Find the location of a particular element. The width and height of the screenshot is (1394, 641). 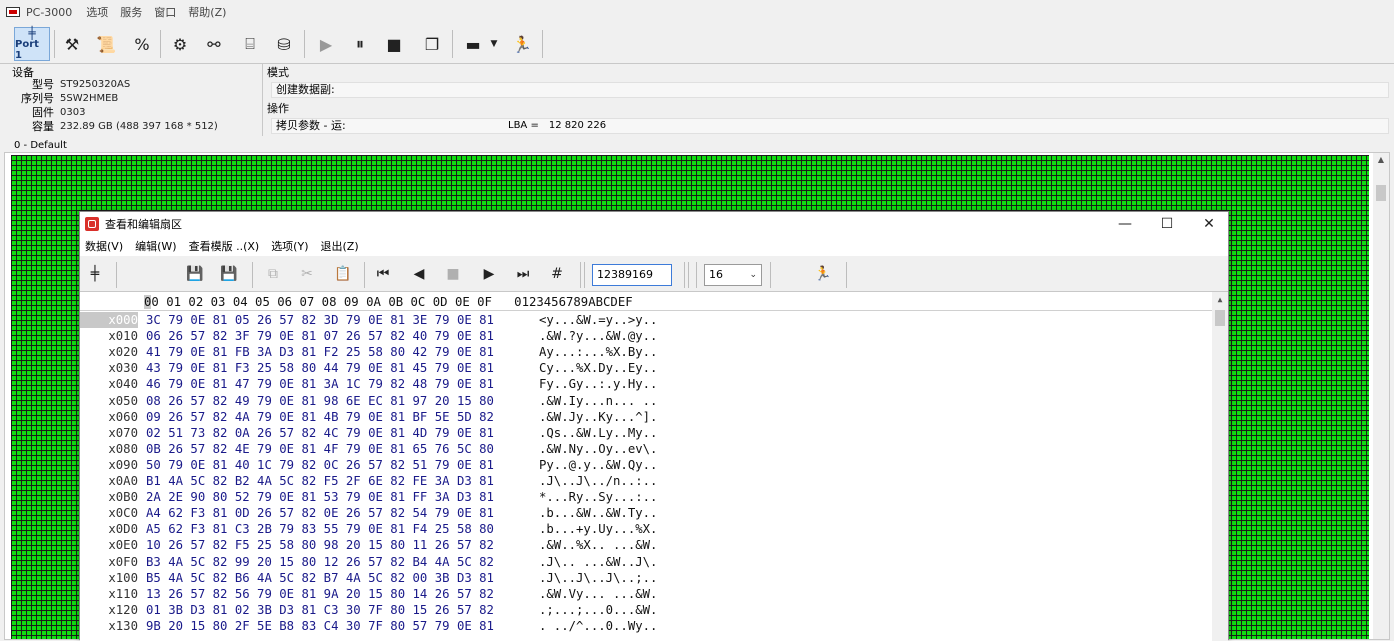

minimize-icon: — is located at coordinates (1125, 224).